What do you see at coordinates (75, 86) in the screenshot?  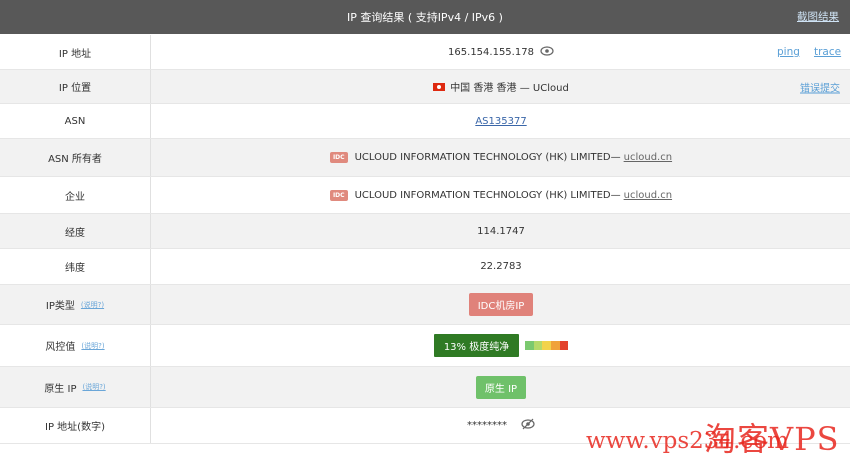 I see `ip-location-label: IP 位置` at bounding box center [75, 86].